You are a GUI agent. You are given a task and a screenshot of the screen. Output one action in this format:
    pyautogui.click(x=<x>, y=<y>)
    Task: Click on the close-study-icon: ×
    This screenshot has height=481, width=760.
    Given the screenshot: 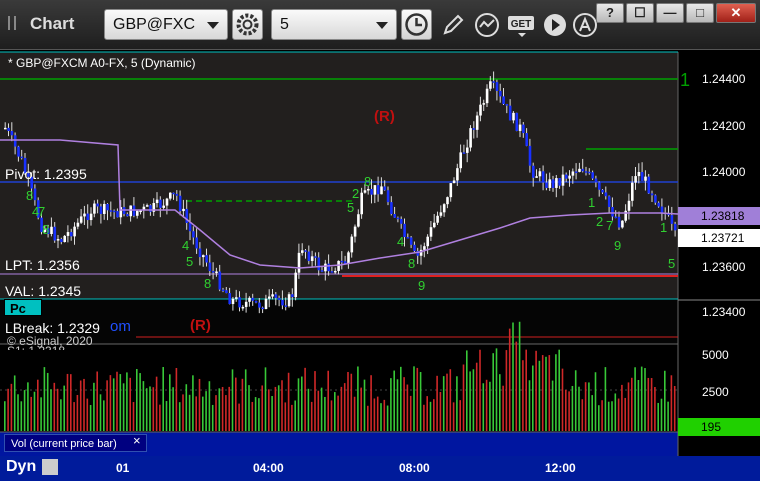 What is the action you would take?
    pyautogui.click(x=137, y=440)
    